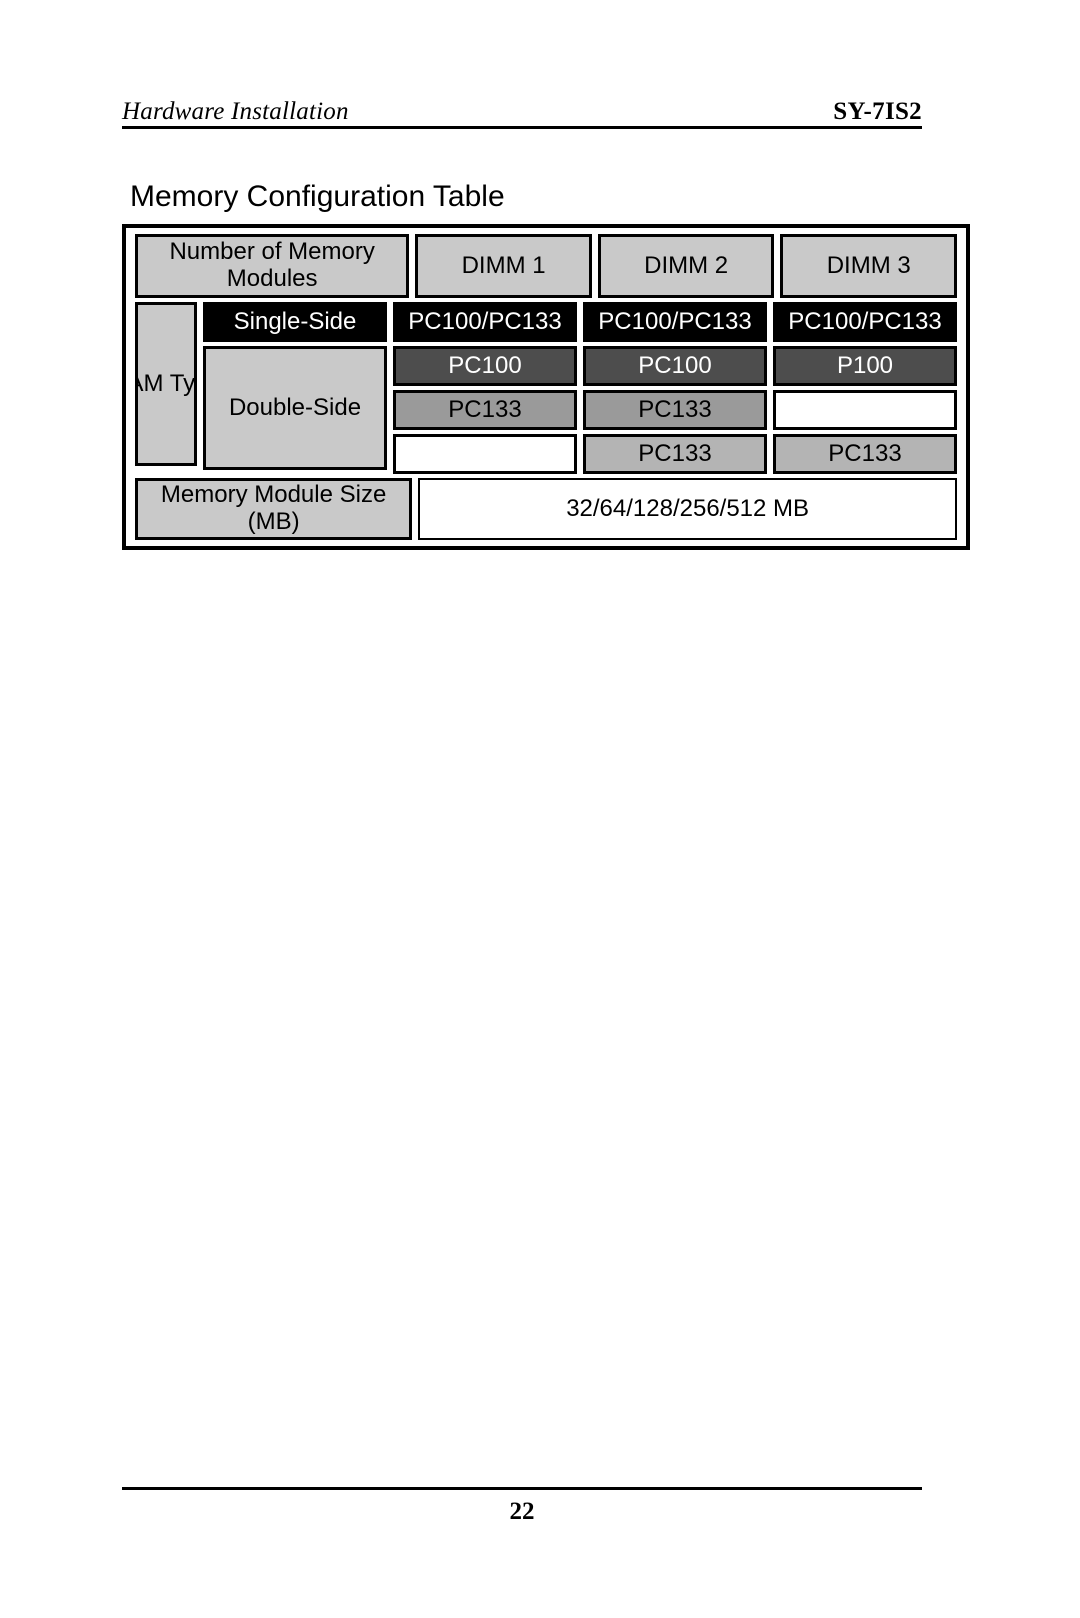  I want to click on cell-double-side-r3-dimm1, so click(485, 454).